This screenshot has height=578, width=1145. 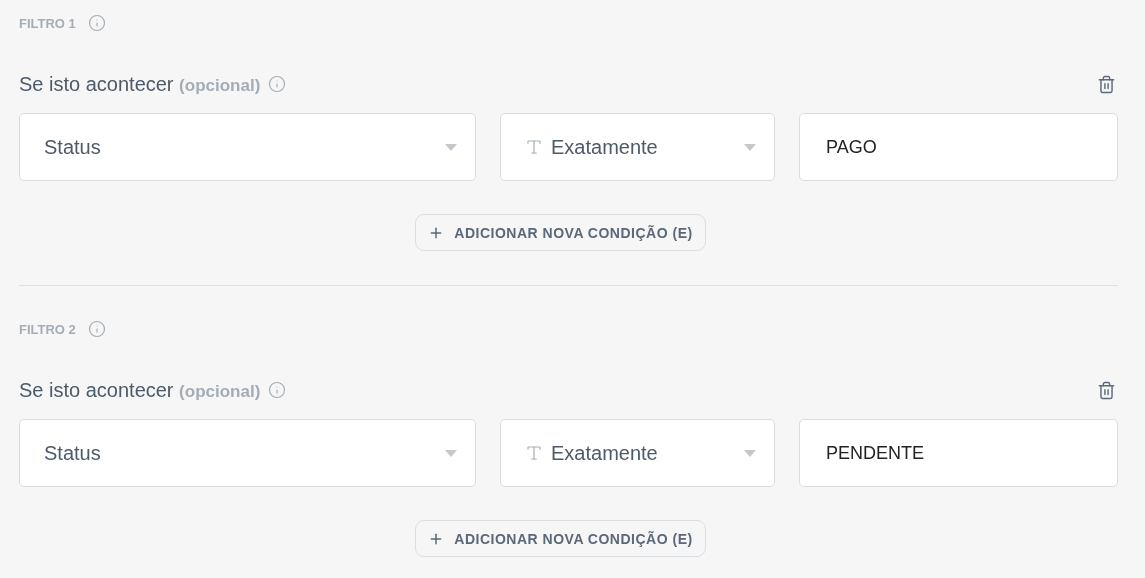 What do you see at coordinates (47, 23) in the screenshot?
I see `filter-label: FILTRO 1` at bounding box center [47, 23].